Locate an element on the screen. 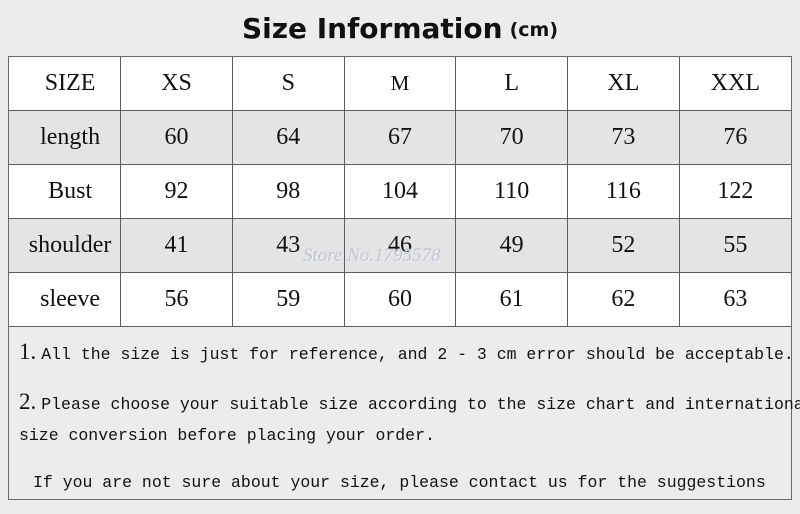 The height and width of the screenshot is (514, 800). cell-bust-m: 104 is located at coordinates (400, 191).